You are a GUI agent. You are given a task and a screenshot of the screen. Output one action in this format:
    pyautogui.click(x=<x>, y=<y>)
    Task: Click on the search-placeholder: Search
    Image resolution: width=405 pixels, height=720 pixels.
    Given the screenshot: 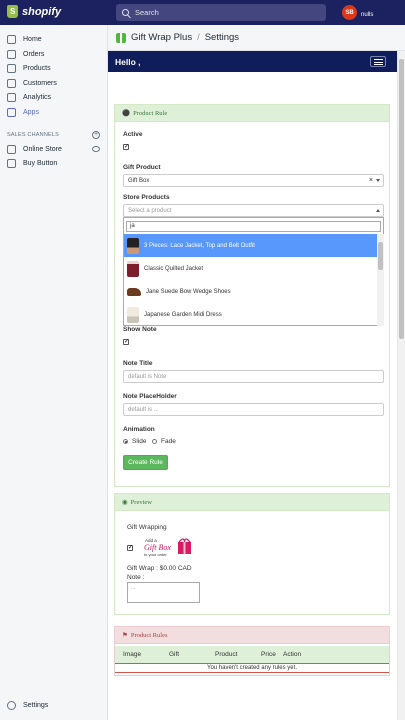 What is the action you would take?
    pyautogui.click(x=147, y=12)
    